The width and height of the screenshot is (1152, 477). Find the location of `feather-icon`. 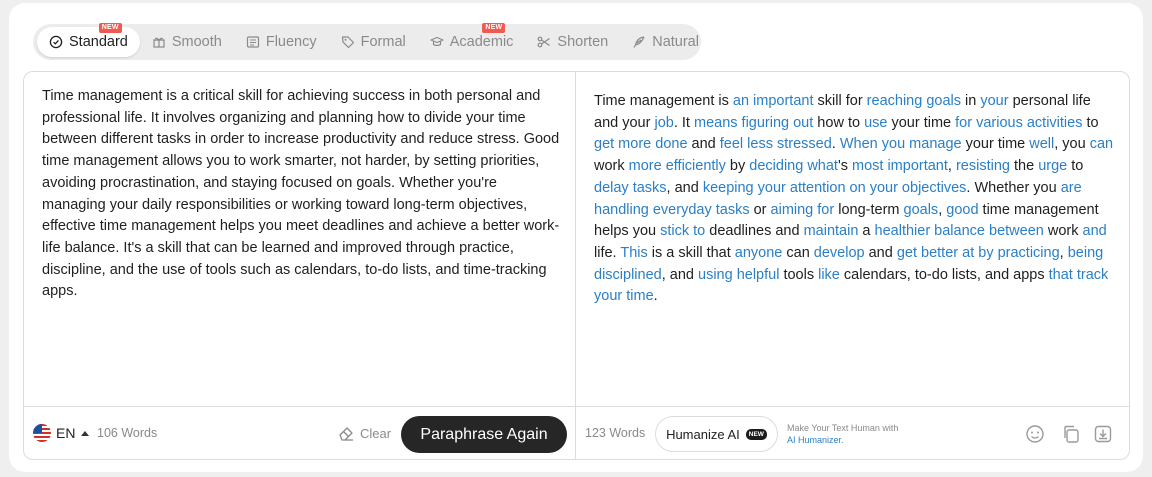

feather-icon is located at coordinates (639, 42).